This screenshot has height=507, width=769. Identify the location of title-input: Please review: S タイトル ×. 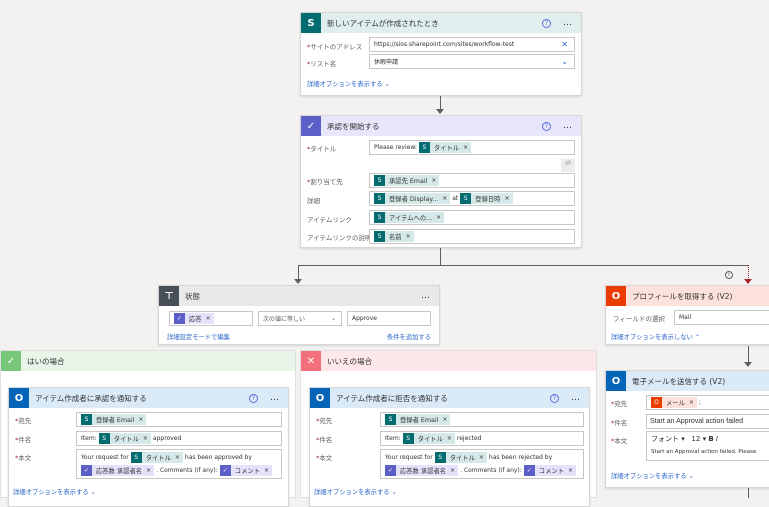
(472, 147).